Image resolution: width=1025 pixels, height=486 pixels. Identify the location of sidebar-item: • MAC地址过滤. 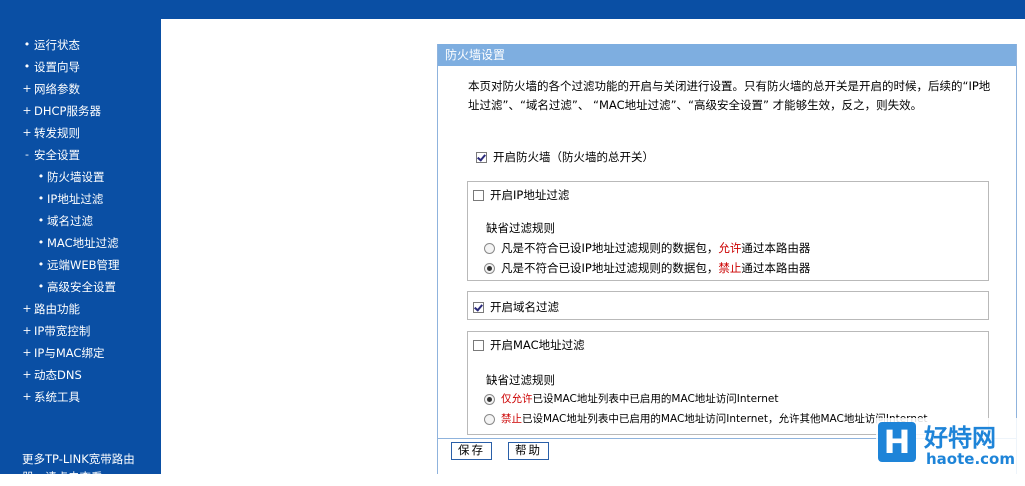
(80, 243).